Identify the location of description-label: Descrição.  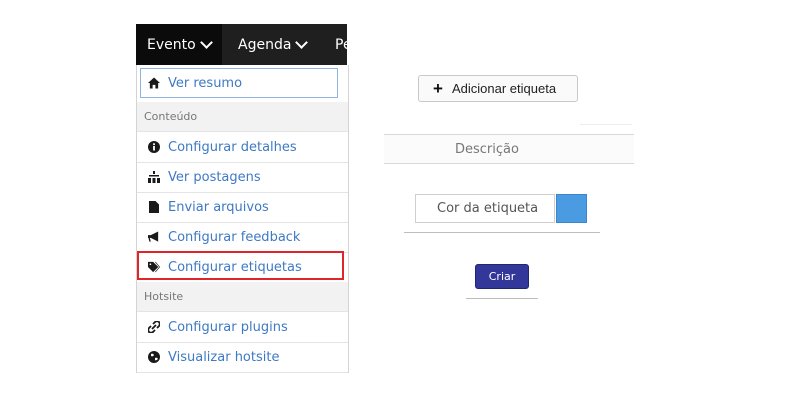
(487, 149).